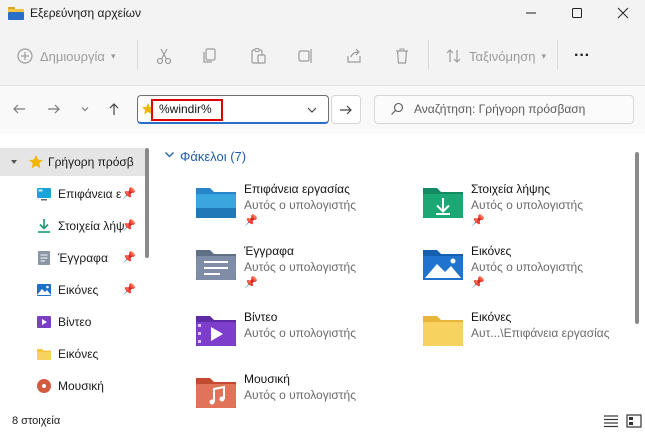 Image resolution: width=645 pixels, height=433 pixels. Describe the element at coordinates (453, 56) in the screenshot. I see `sort-icon` at that location.